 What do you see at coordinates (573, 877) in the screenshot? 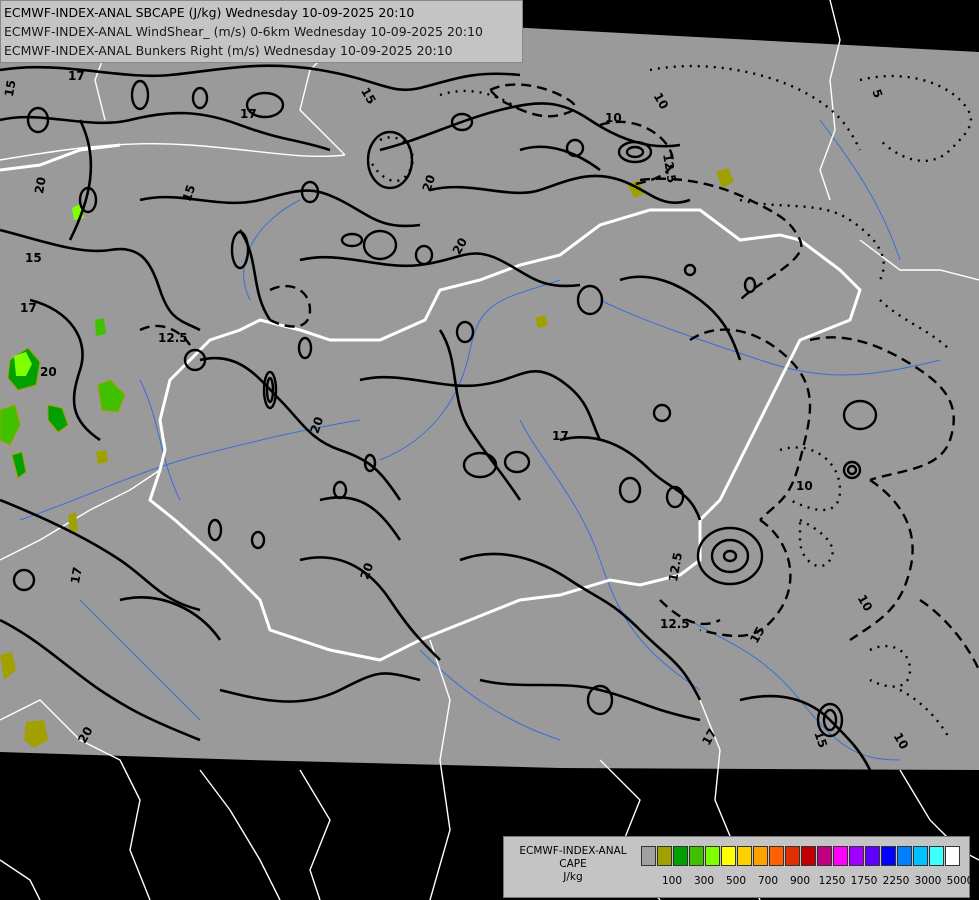
I see `legend-unit: J/kg` at bounding box center [573, 877].